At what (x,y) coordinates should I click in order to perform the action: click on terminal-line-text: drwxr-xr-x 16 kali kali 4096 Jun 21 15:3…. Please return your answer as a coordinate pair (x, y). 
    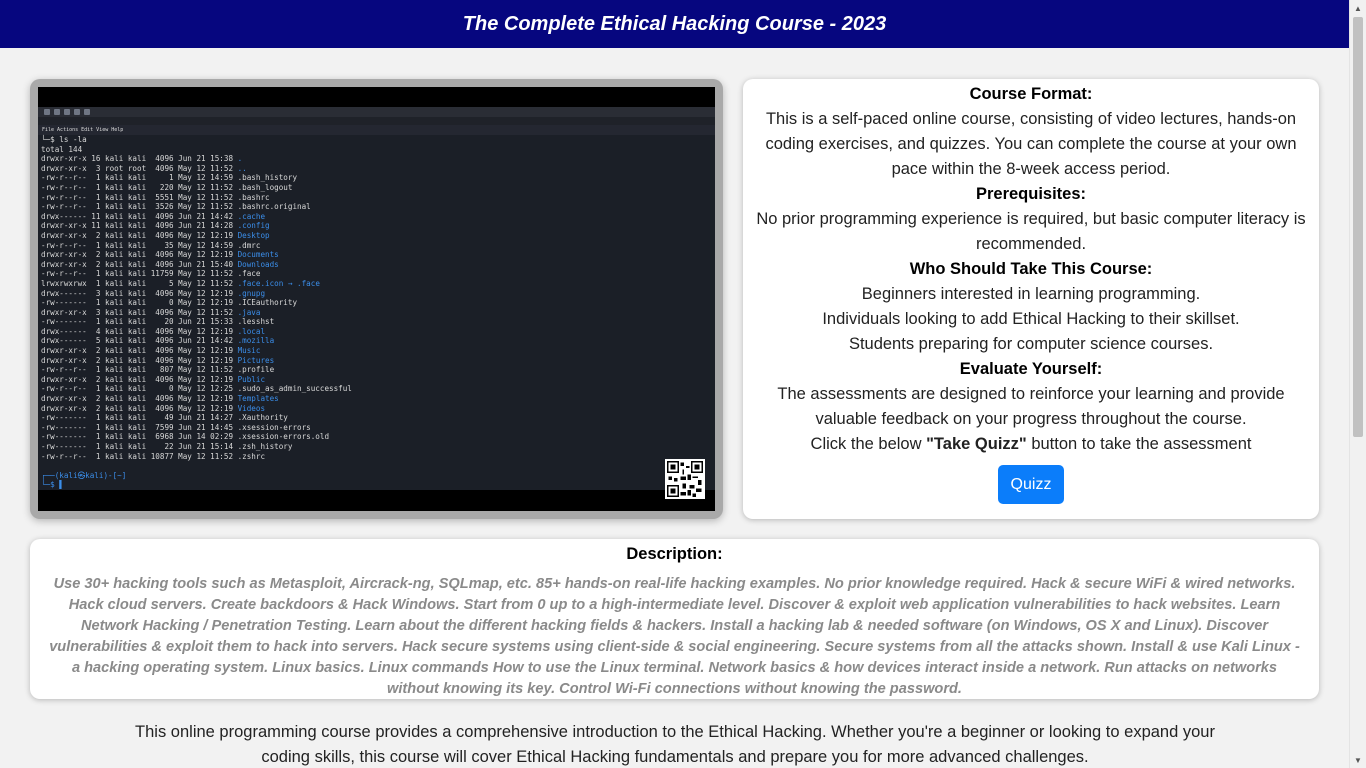
    Looking at the image, I should click on (139, 159).